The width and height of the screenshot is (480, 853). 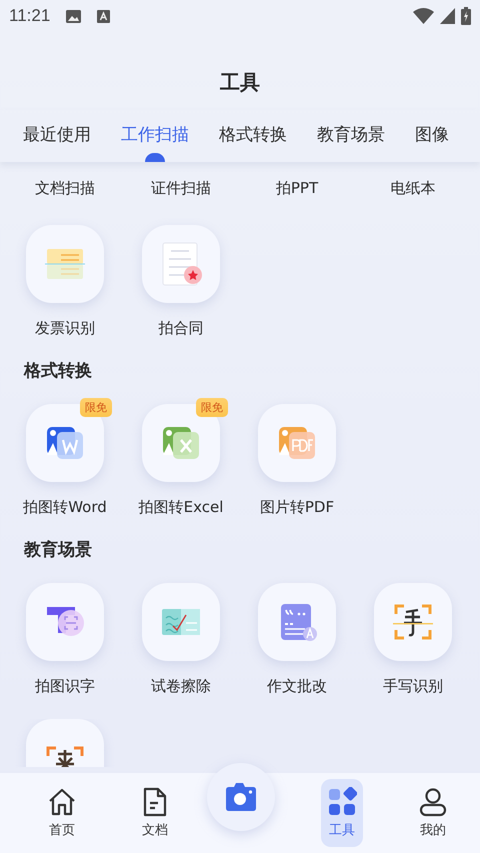 What do you see at coordinates (181, 443) in the screenshot?
I see `image-excel-icon` at bounding box center [181, 443].